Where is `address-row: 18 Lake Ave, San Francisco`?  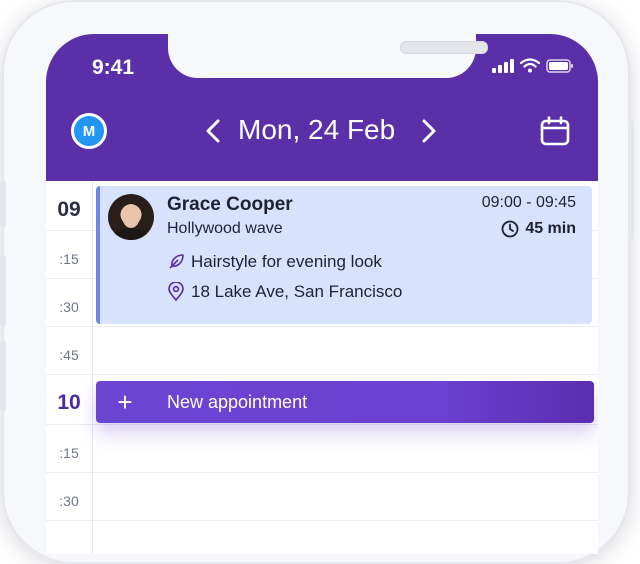
address-row: 18 Lake Ave, San Francisco is located at coordinates (284, 292).